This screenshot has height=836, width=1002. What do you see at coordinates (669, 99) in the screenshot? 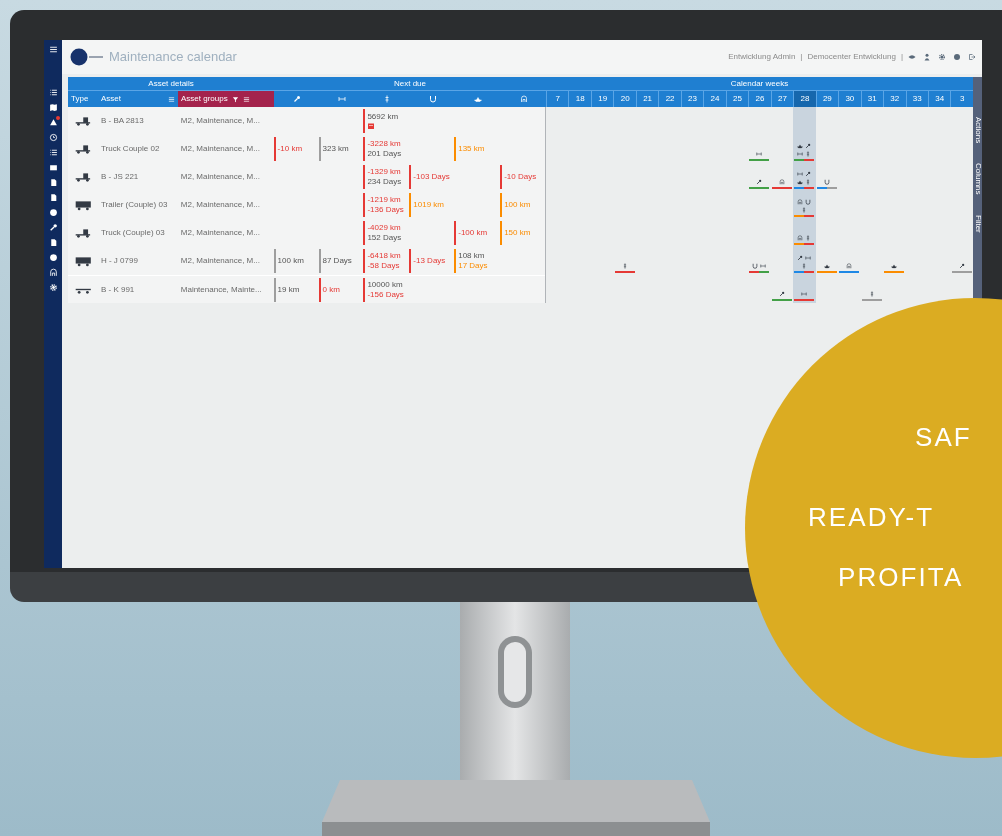
I see `week-header: 22` at bounding box center [669, 99].